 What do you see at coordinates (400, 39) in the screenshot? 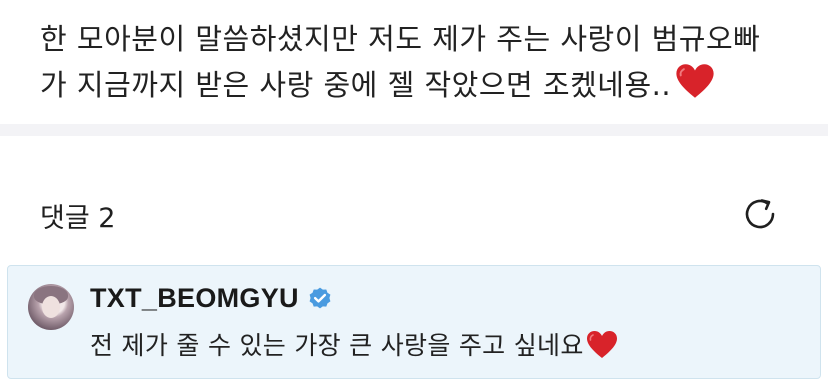
I see `post-line-1: 한 모아분이 말씀하셨지만 저도 제가 주는 사랑이 범규오빠` at bounding box center [400, 39].